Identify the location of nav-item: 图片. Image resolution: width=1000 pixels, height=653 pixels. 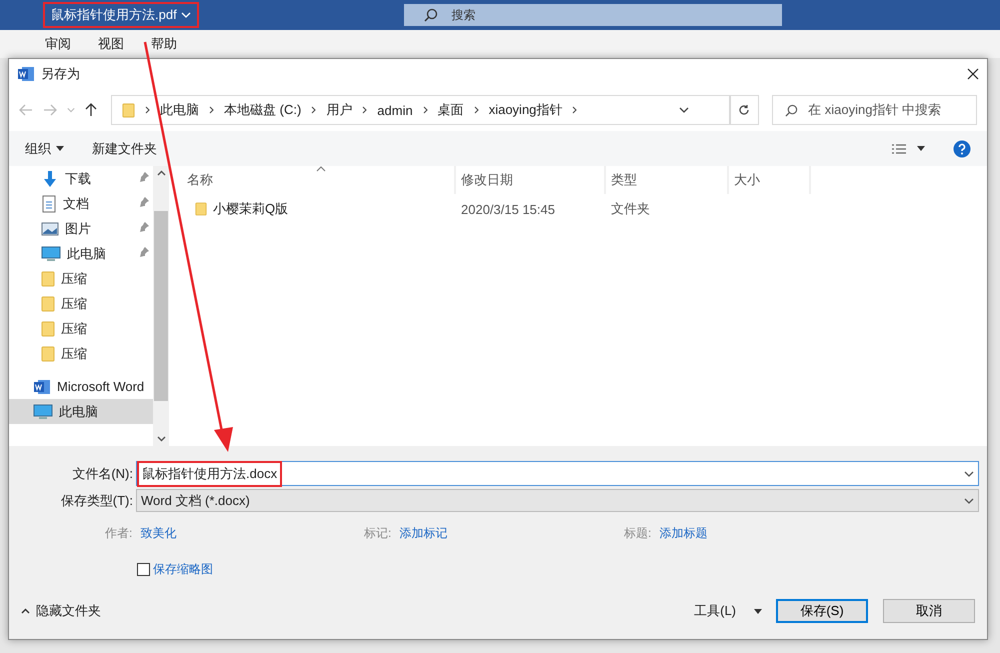
(81, 228).